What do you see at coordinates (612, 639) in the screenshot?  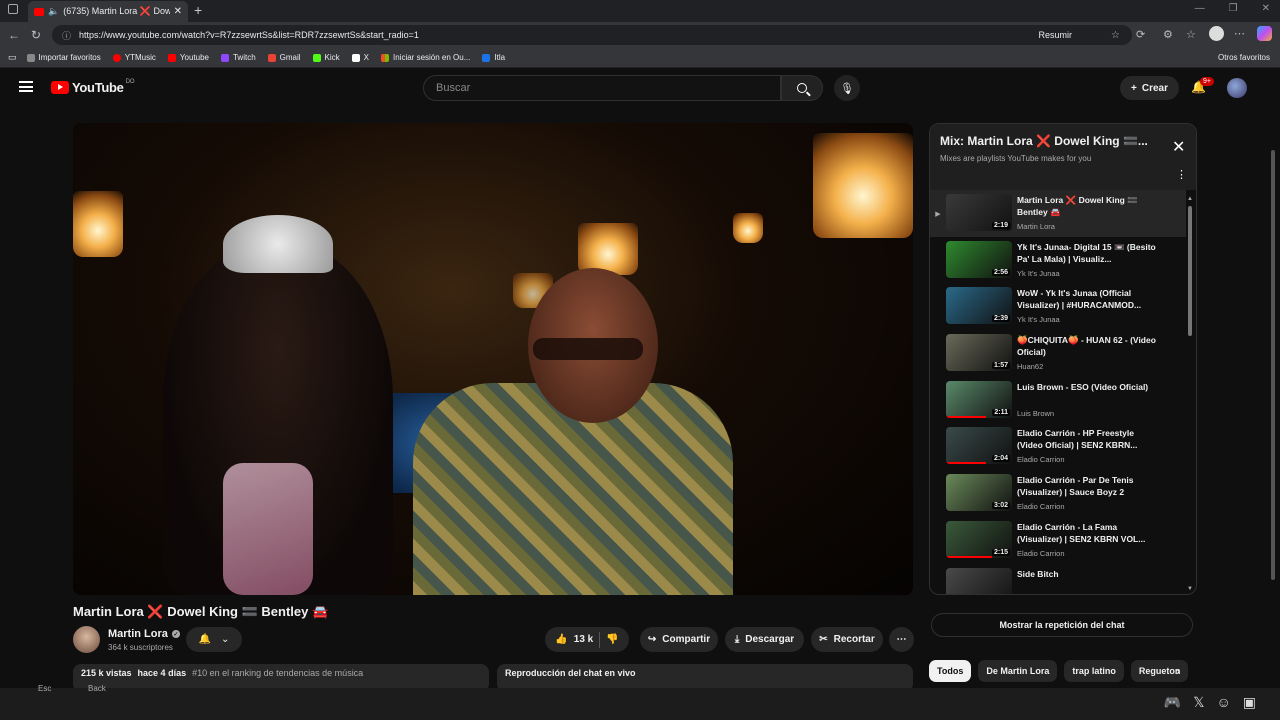 I see `dislike-button: 👎` at bounding box center [612, 639].